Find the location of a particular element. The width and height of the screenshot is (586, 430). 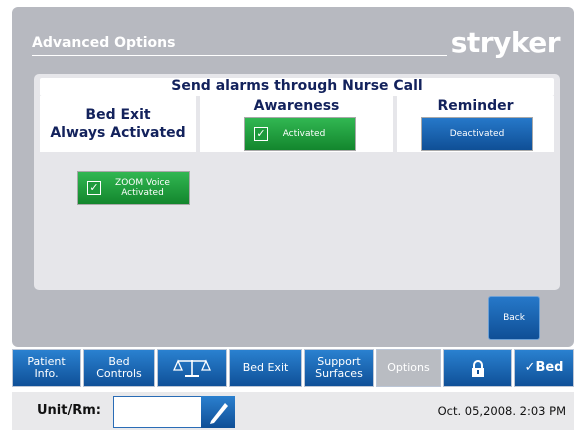

awareness-button-label: Activated is located at coordinates (304, 134).